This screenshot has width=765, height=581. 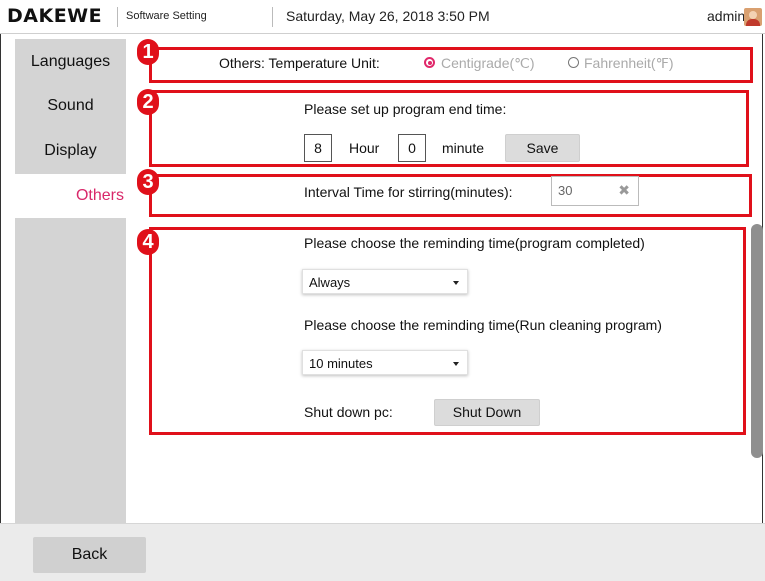 I want to click on cleaning-reminder-select: 10 minutes, so click(x=385, y=362).